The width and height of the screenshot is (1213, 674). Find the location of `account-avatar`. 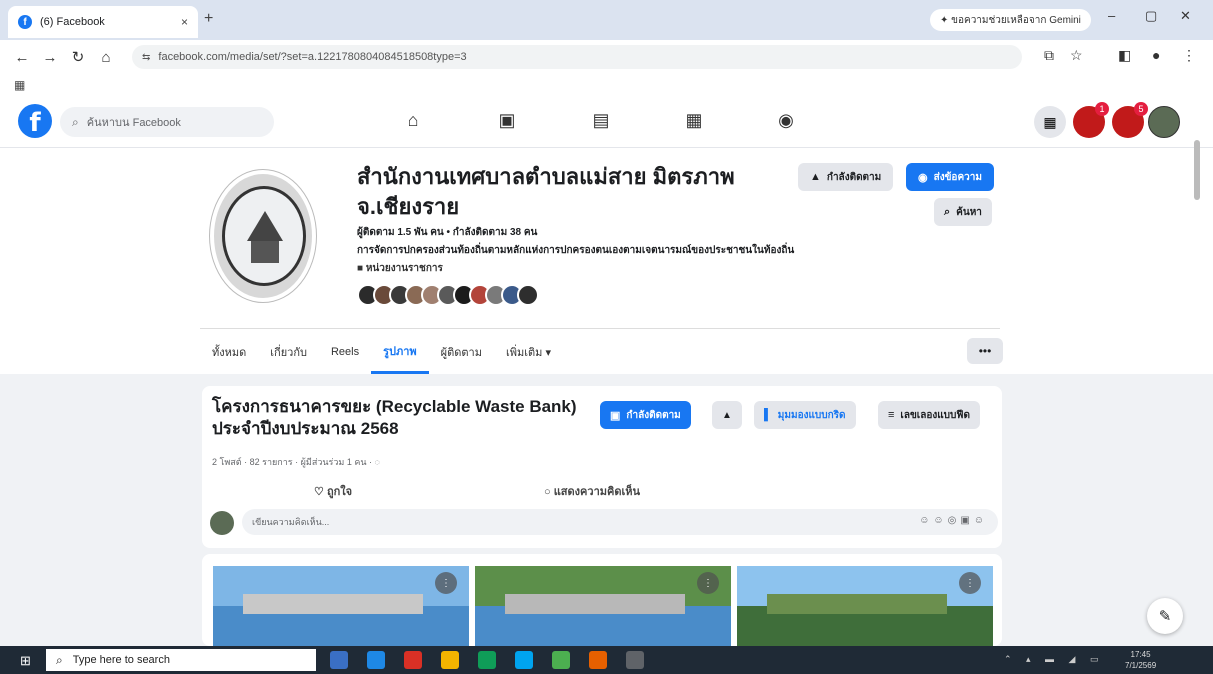

account-avatar is located at coordinates (1164, 122).